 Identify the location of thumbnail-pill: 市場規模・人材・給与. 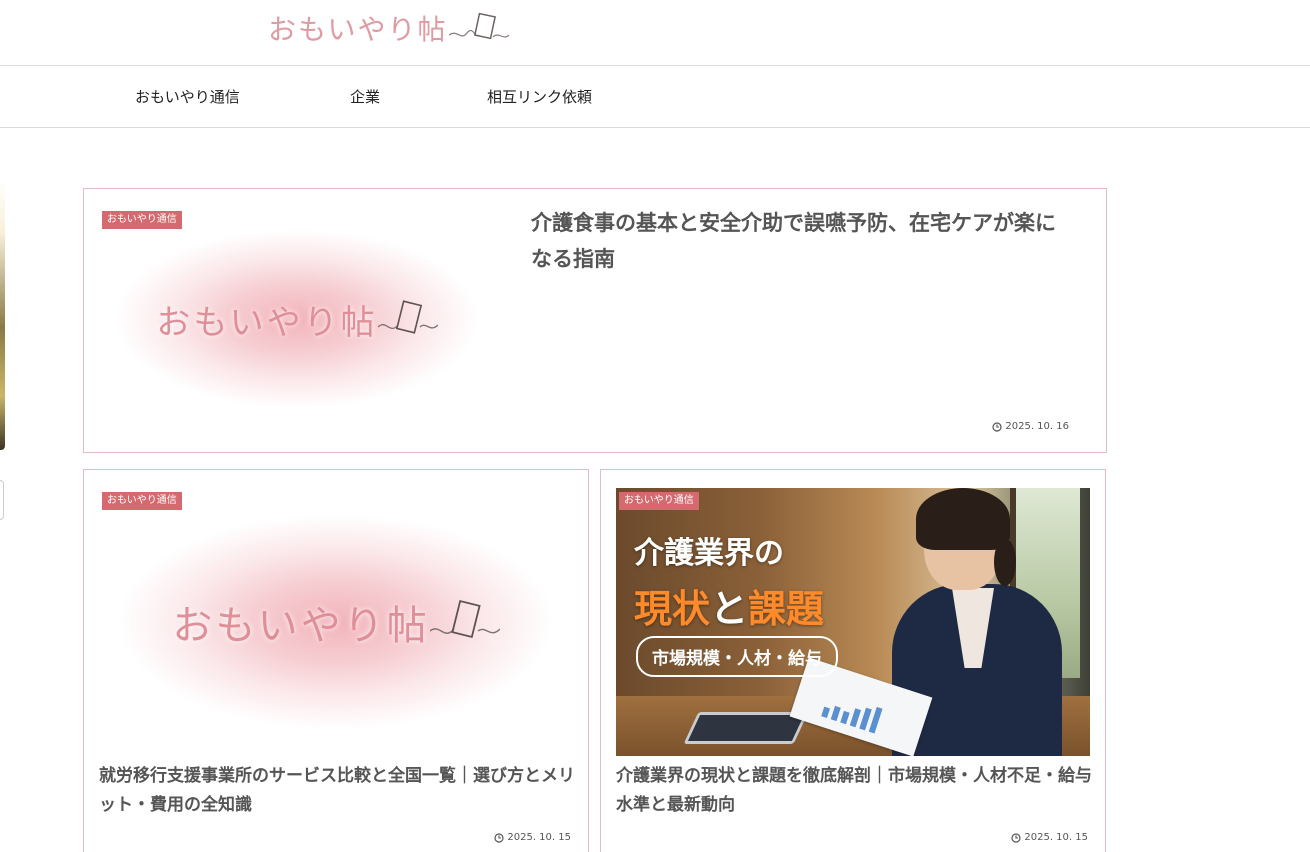
(737, 656).